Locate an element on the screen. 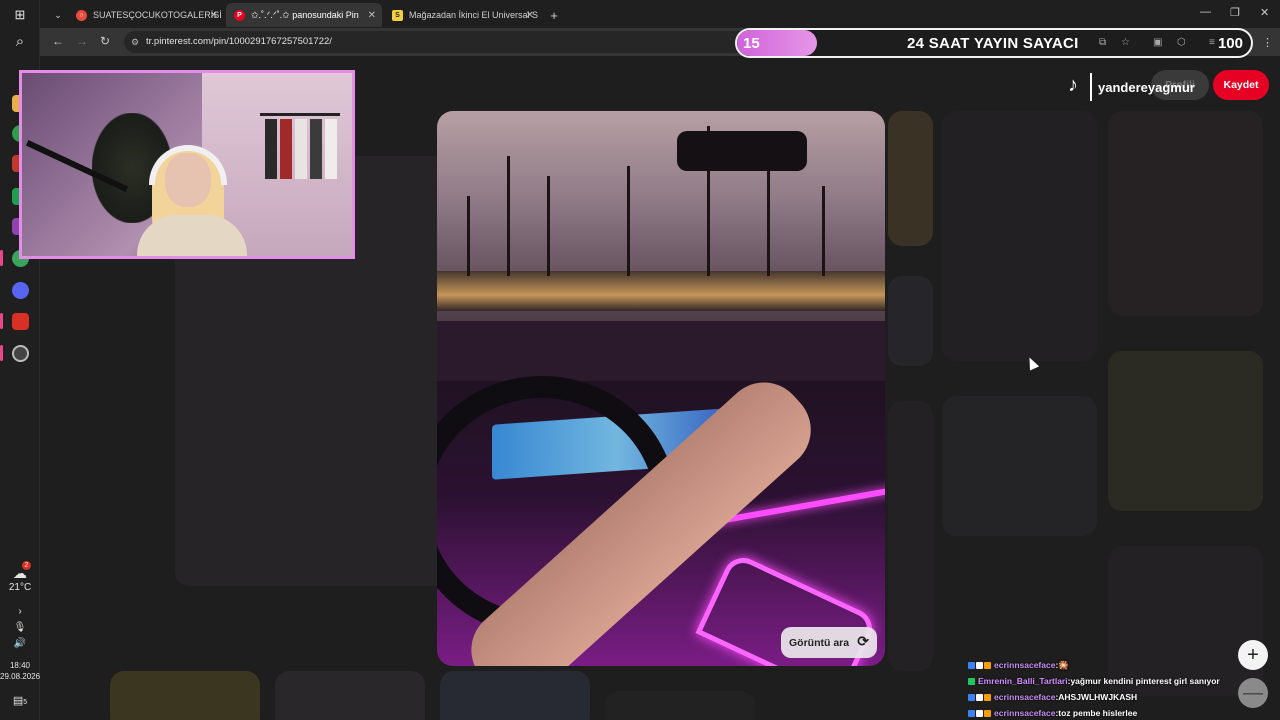  tab-favicon-icon: ○ is located at coordinates (81, 15).